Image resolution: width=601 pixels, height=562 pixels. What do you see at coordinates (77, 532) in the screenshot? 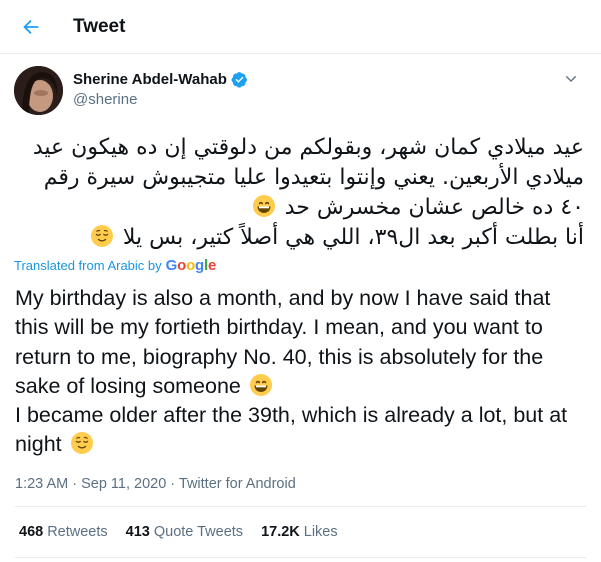
I see `retweets-label: Retweets` at bounding box center [77, 532].